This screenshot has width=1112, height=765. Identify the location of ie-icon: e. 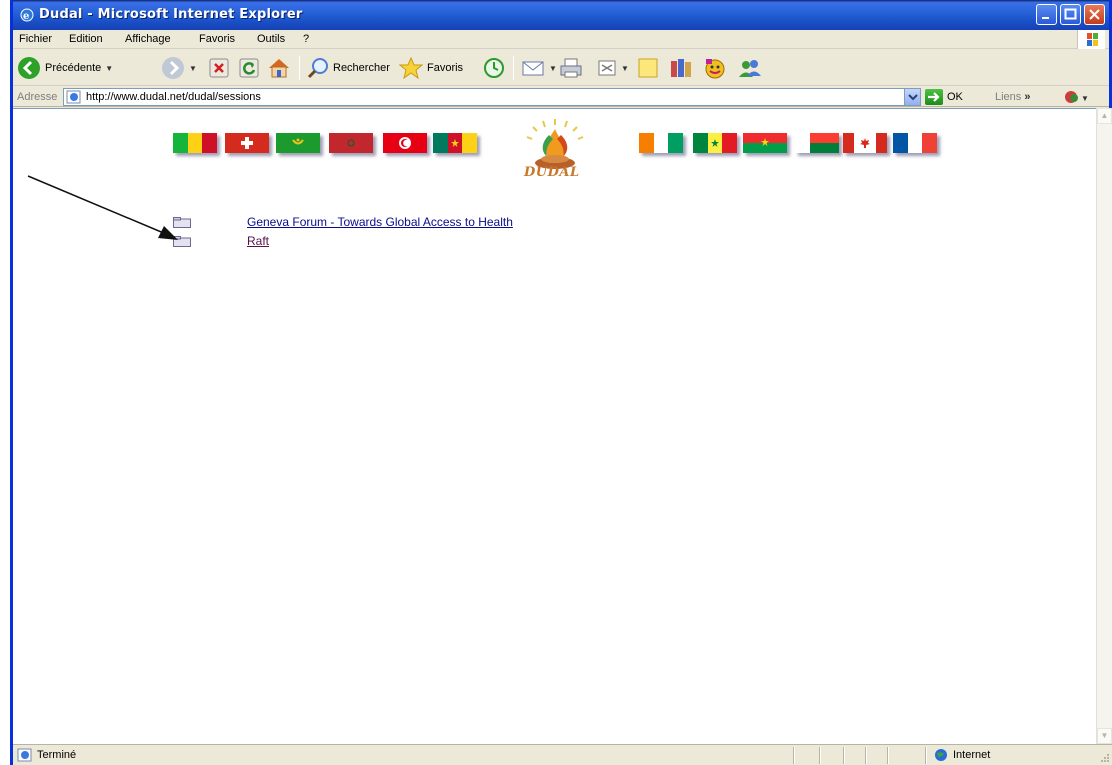
(27, 15).